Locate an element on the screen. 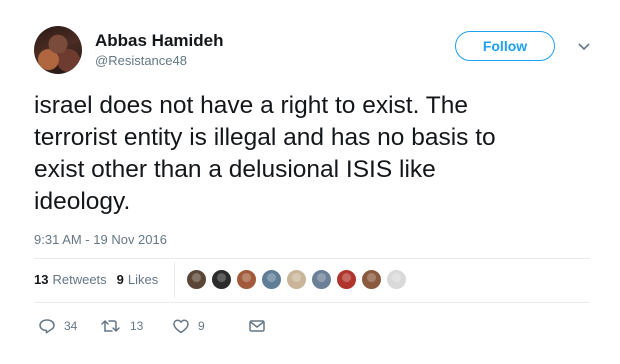  tweet-text-line: ideology. is located at coordinates (82, 201).